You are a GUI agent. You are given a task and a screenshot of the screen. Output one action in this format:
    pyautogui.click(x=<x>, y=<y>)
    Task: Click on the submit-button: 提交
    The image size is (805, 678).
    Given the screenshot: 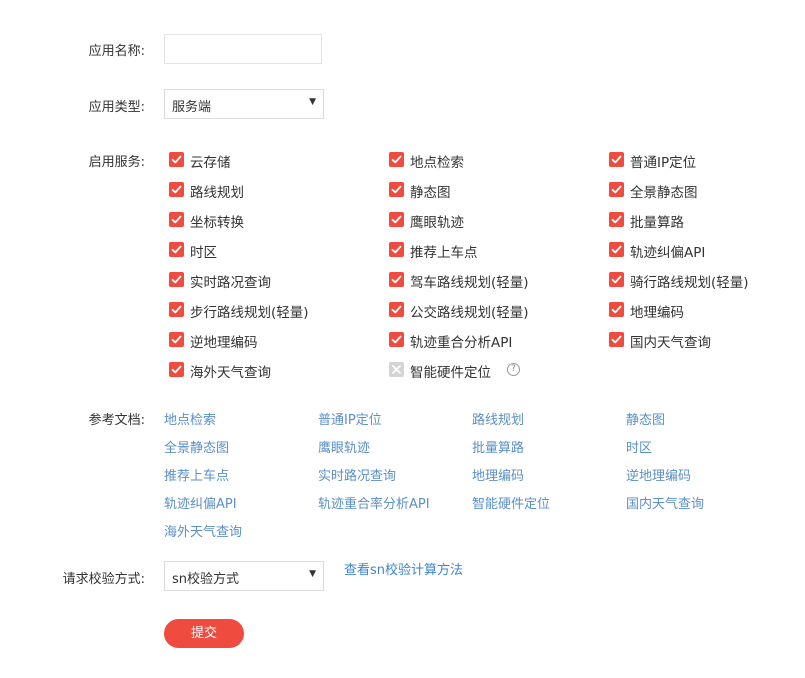 What is the action you would take?
    pyautogui.click(x=204, y=633)
    